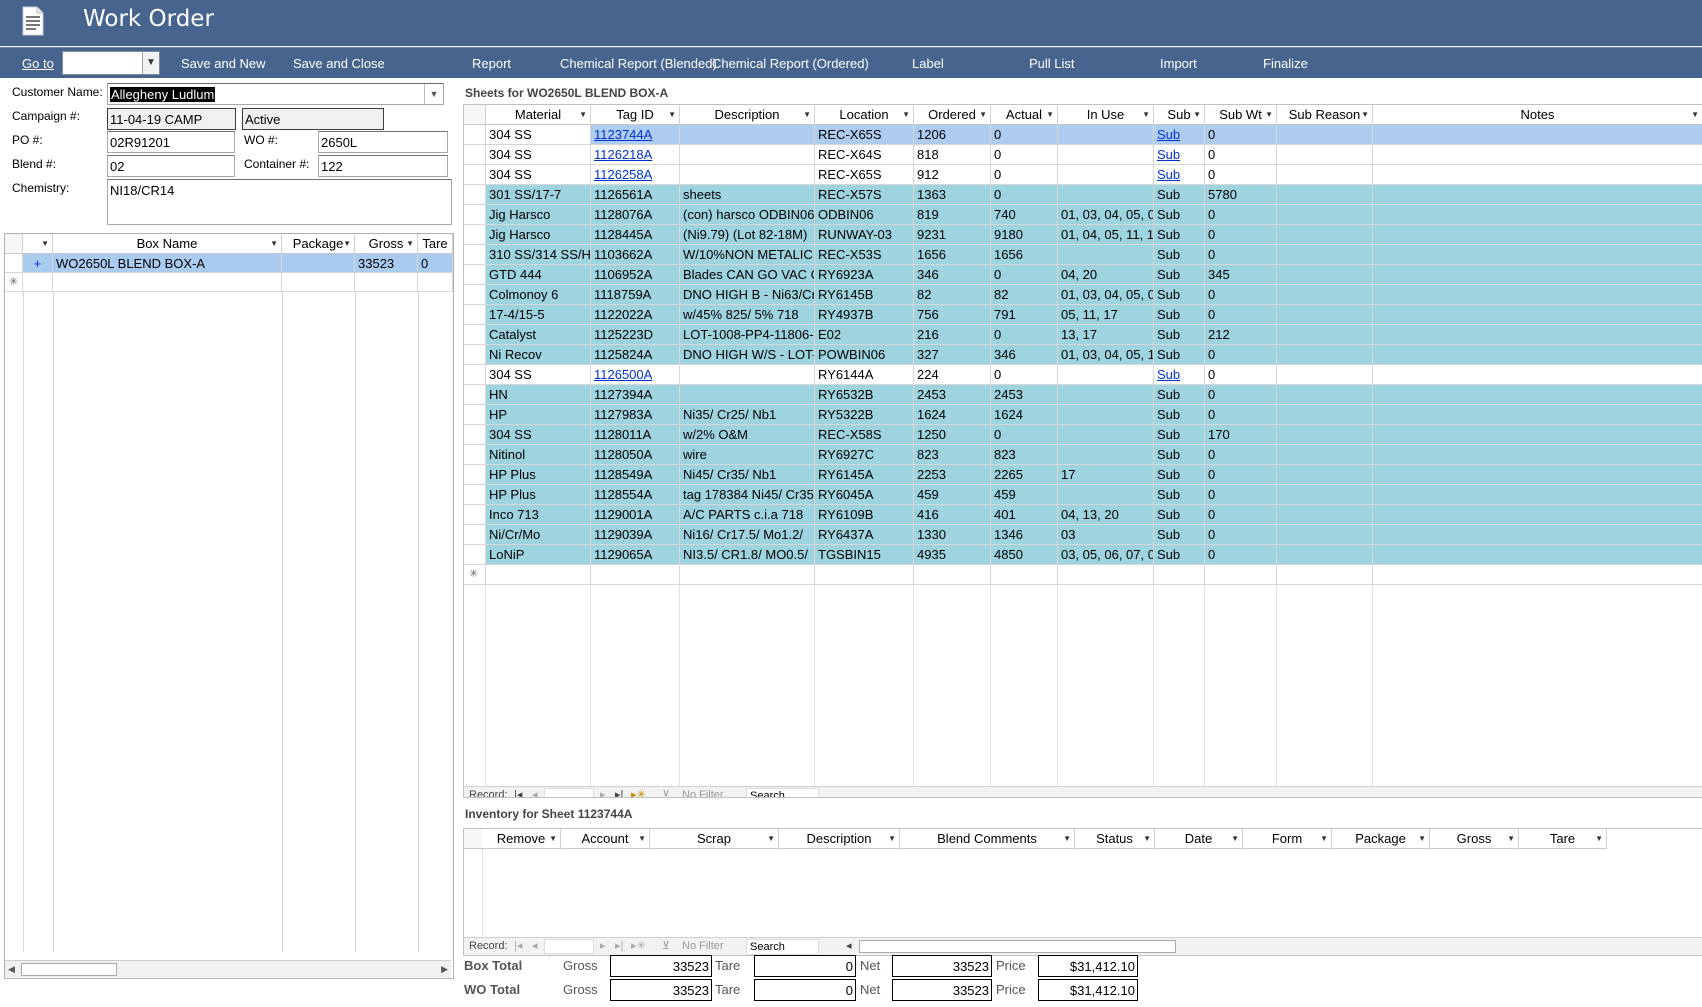 This screenshot has width=1702, height=1007. Describe the element at coordinates (952, 375) in the screenshot. I see `sheet-ordered-cell: 224` at that location.